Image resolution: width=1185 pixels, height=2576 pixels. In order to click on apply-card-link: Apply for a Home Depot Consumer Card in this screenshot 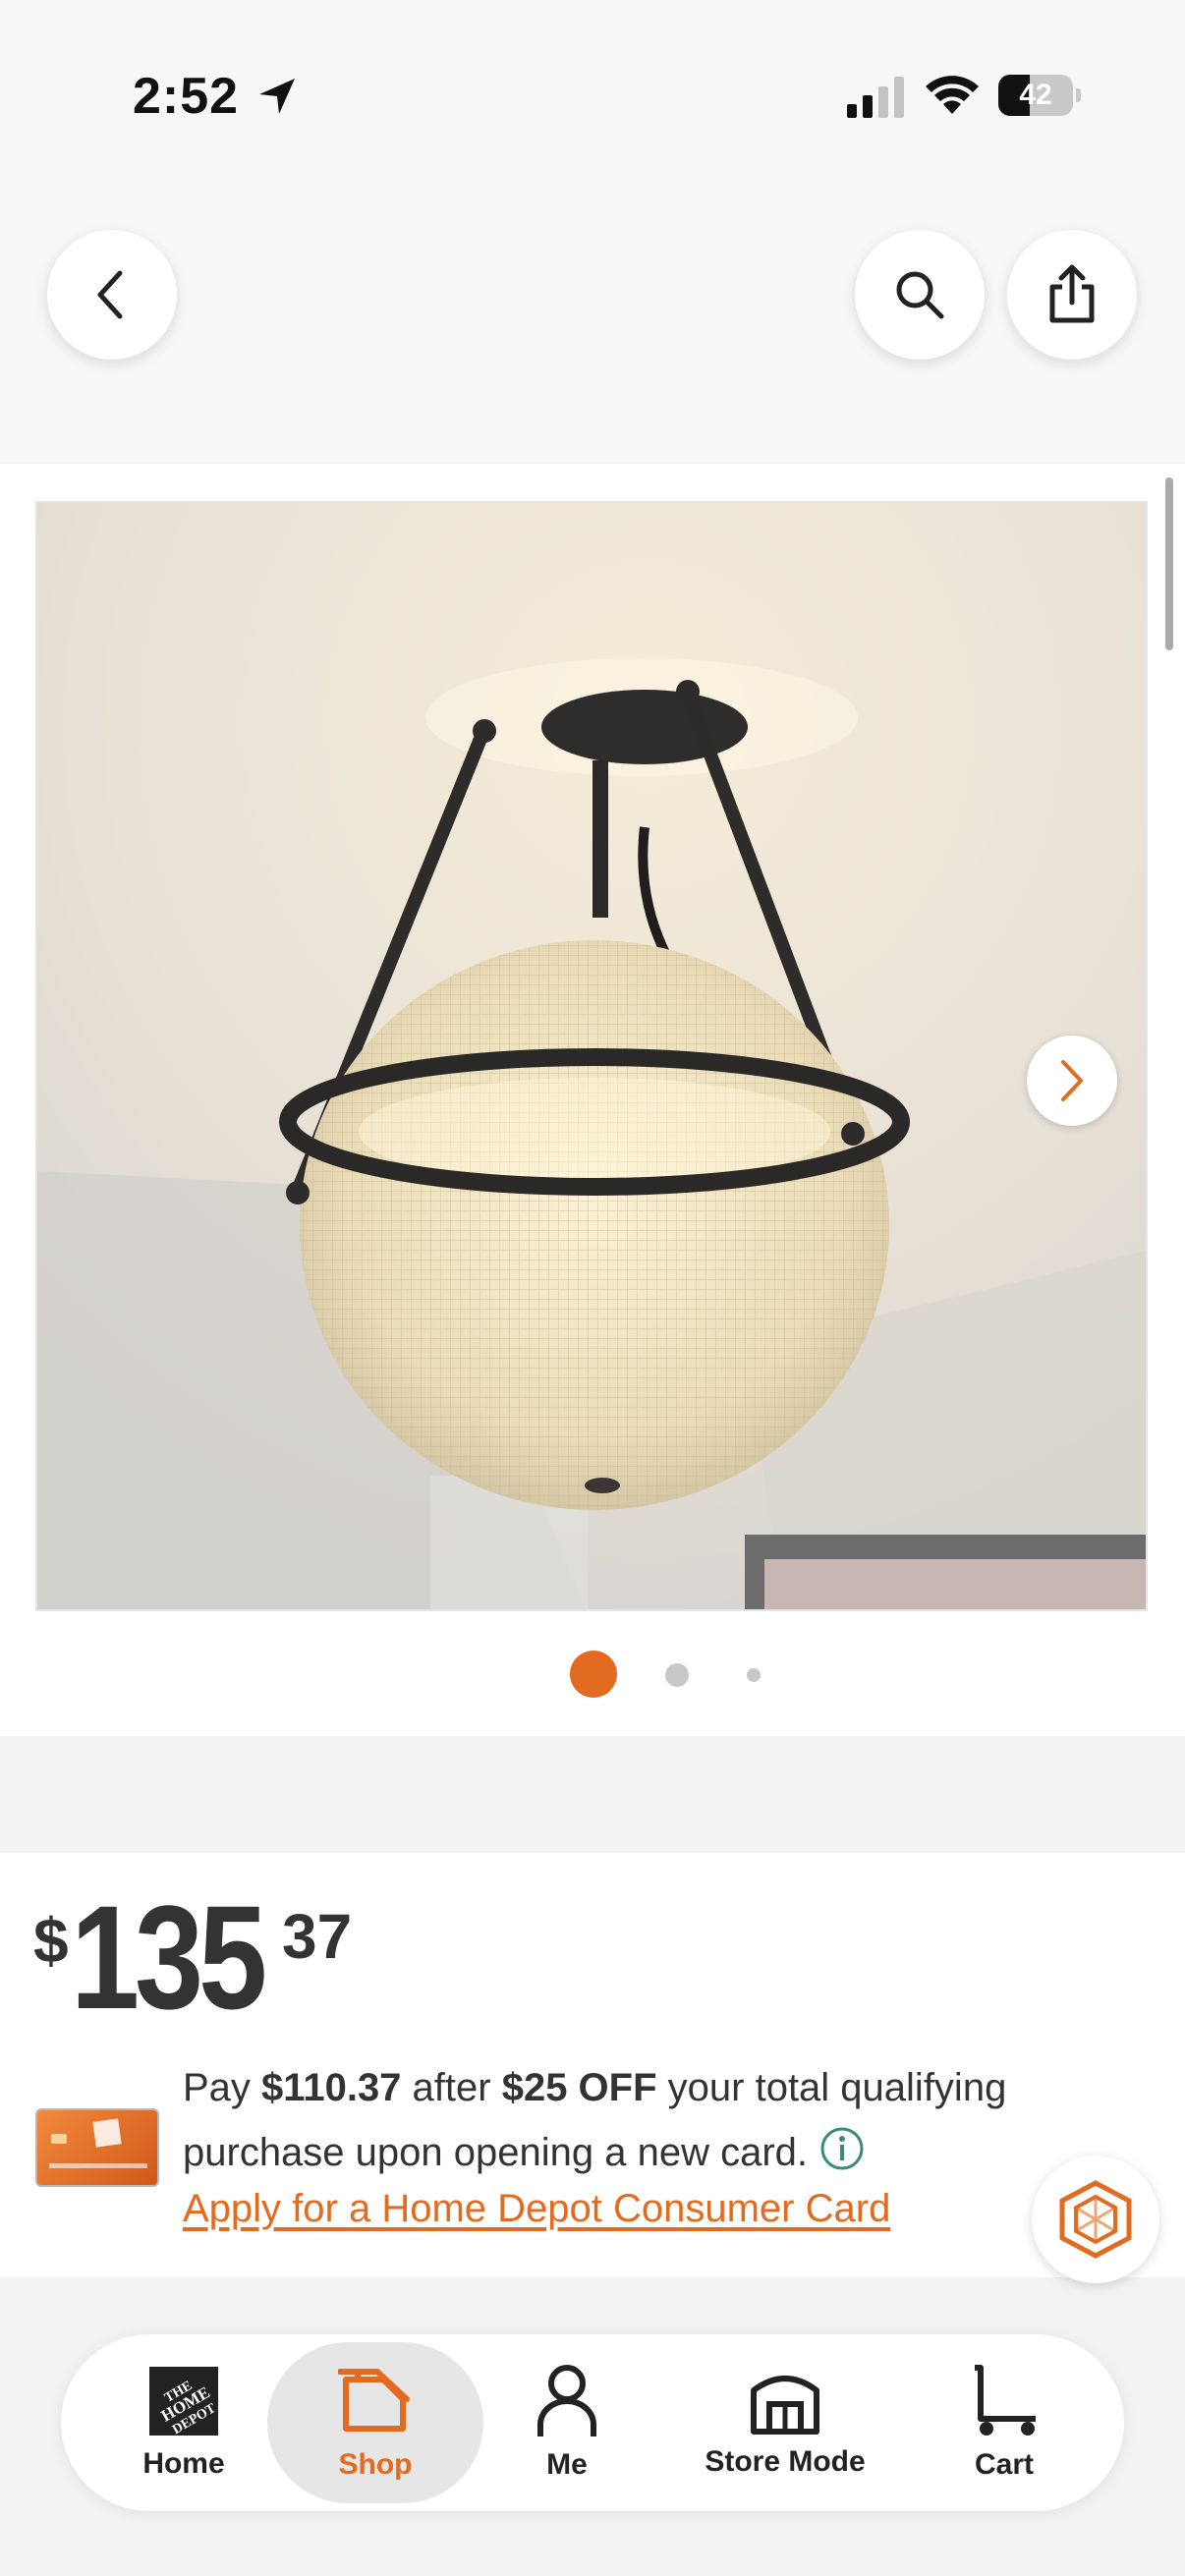, I will do `click(536, 2209)`.